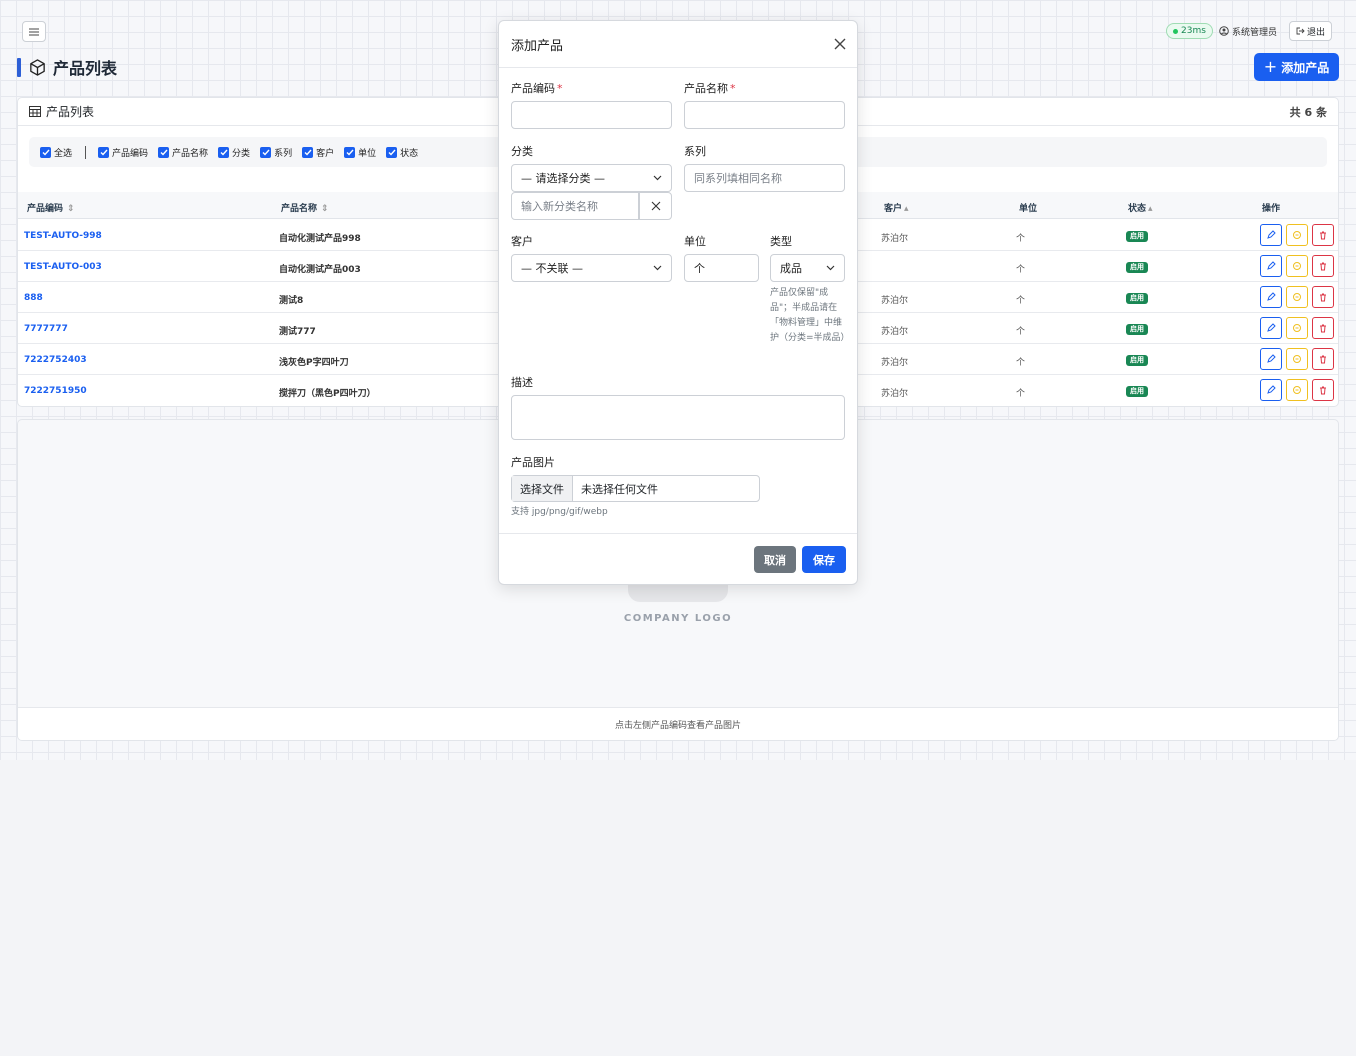  I want to click on filter-label: 分类, so click(241, 153).